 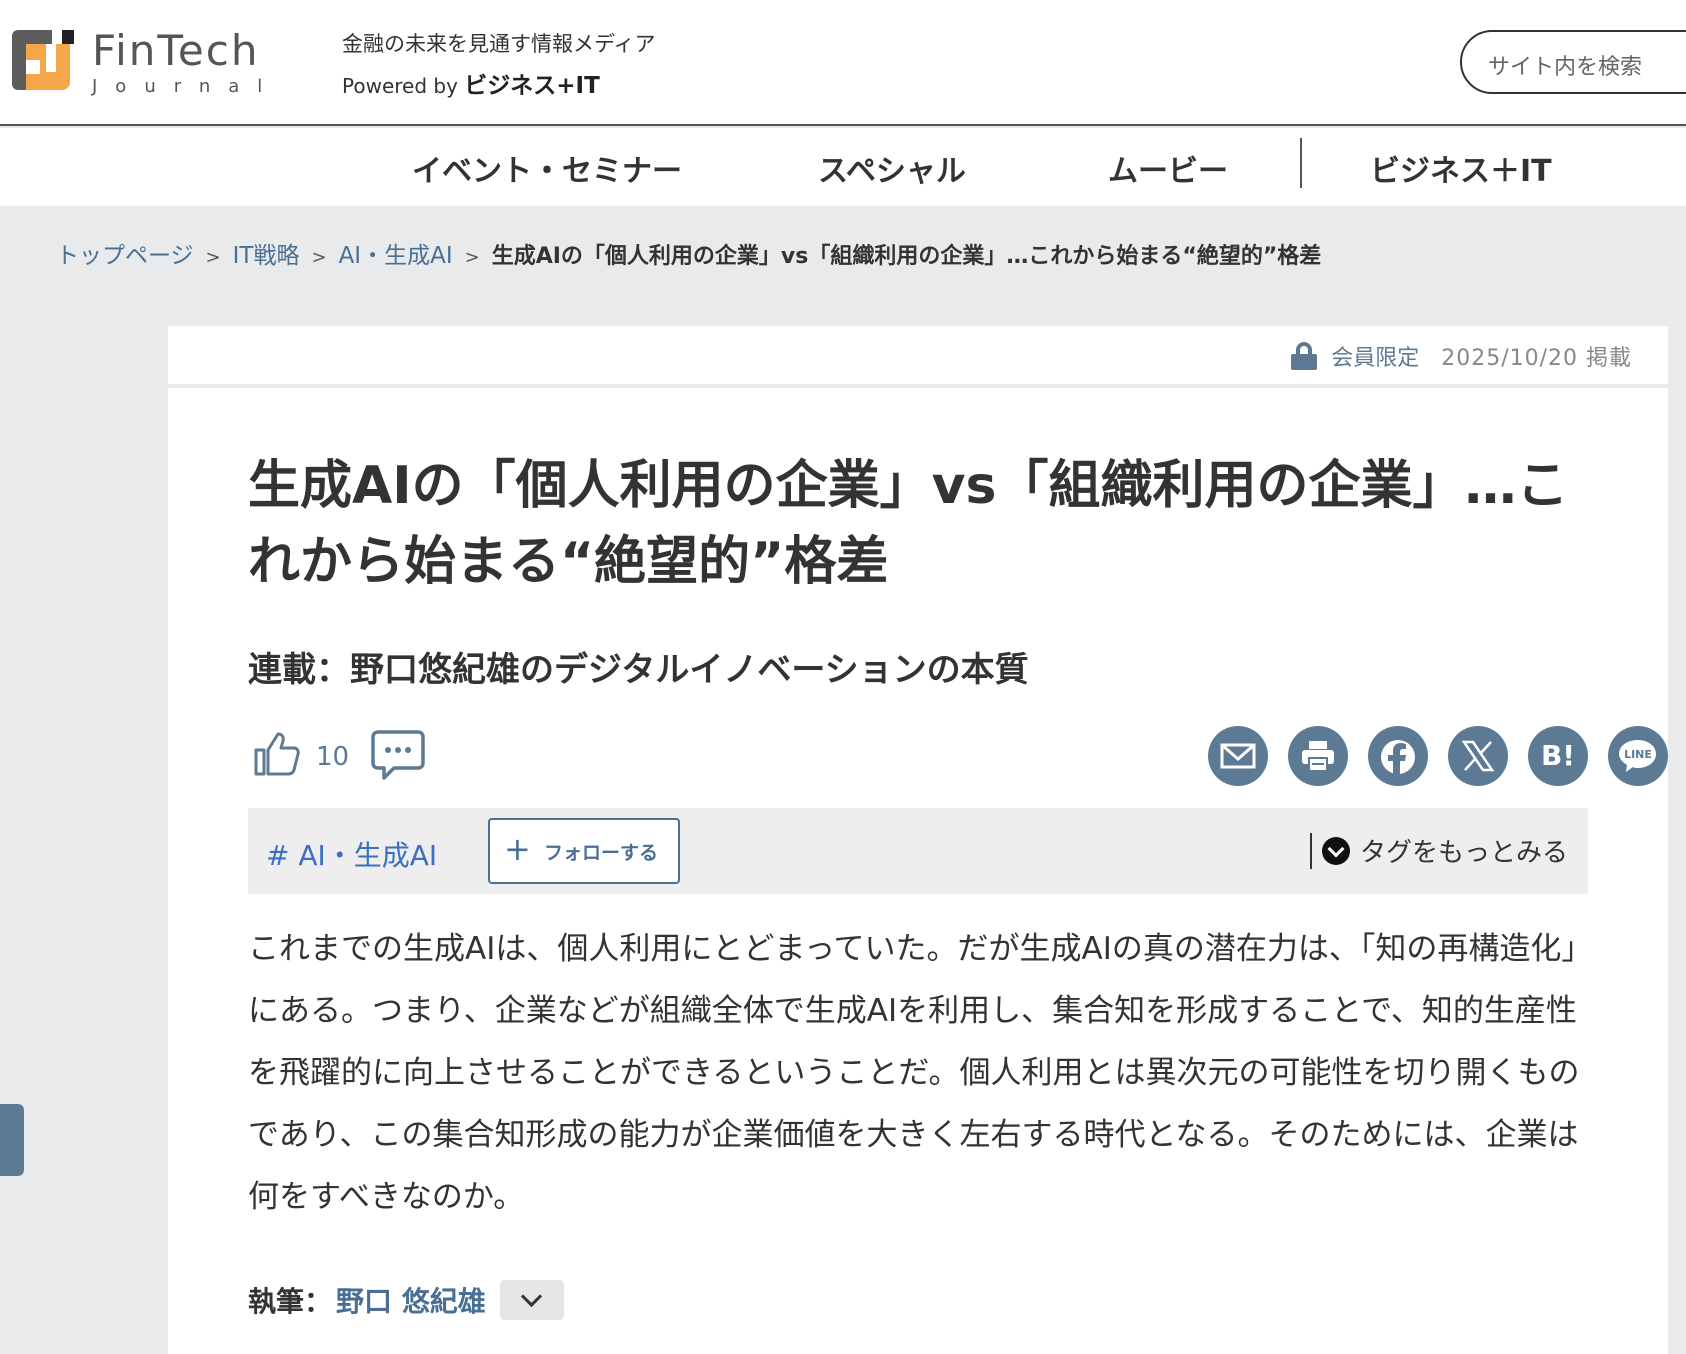 I want to click on share-line-button: LINE, so click(x=1638, y=756).